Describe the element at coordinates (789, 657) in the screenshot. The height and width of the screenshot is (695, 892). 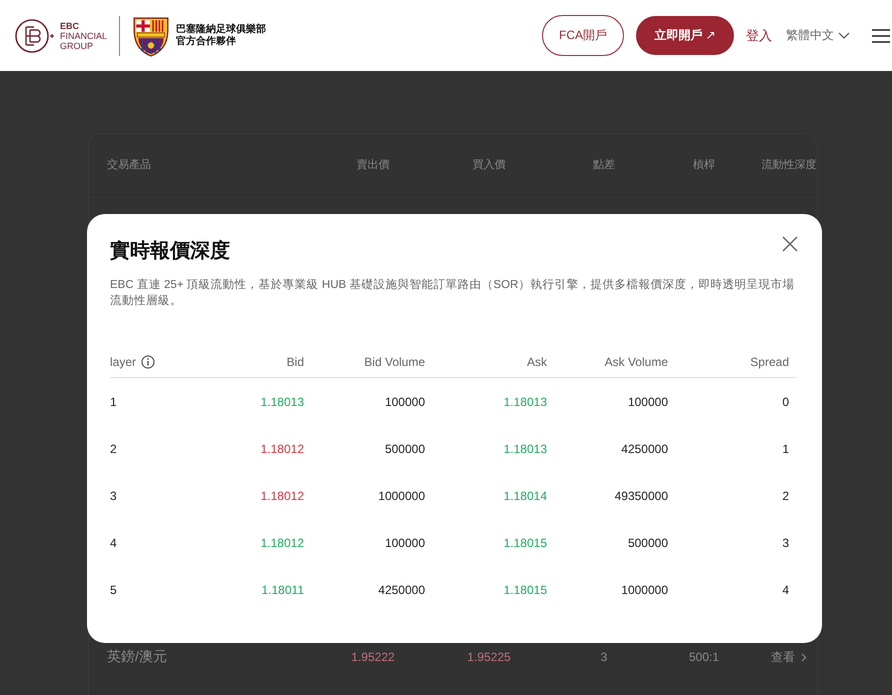
I see `view-link: 查看` at that location.